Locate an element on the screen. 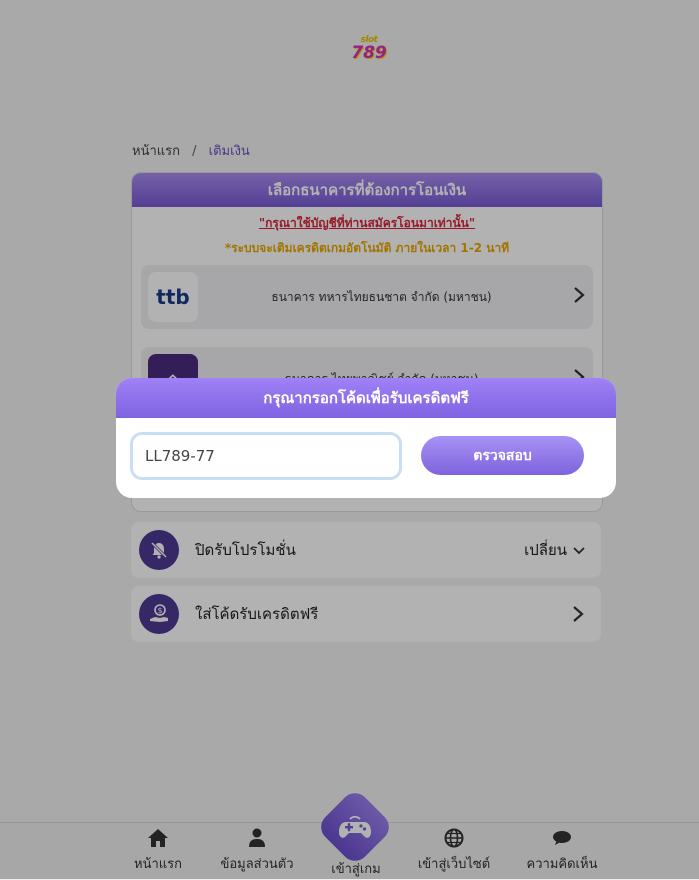  verify-button: ตรวจสอบ is located at coordinates (502, 455).